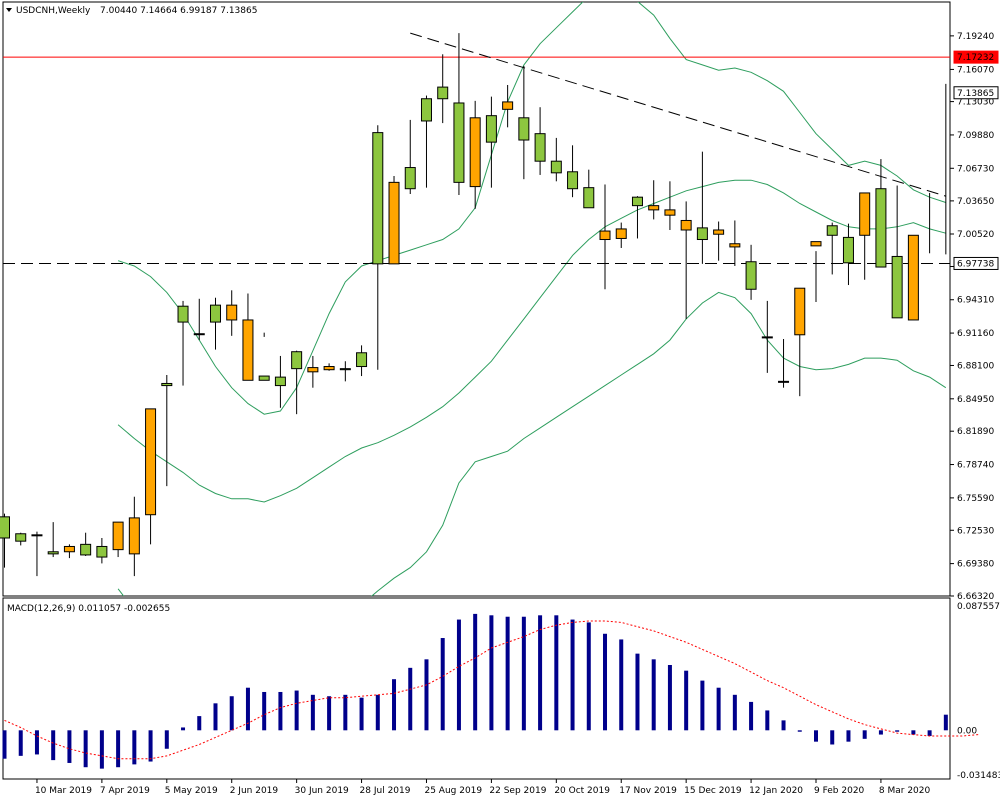 Image resolution: width=1000 pixels, height=800 pixels. I want to click on macd-tick-label: -0.031483, so click(978, 776).